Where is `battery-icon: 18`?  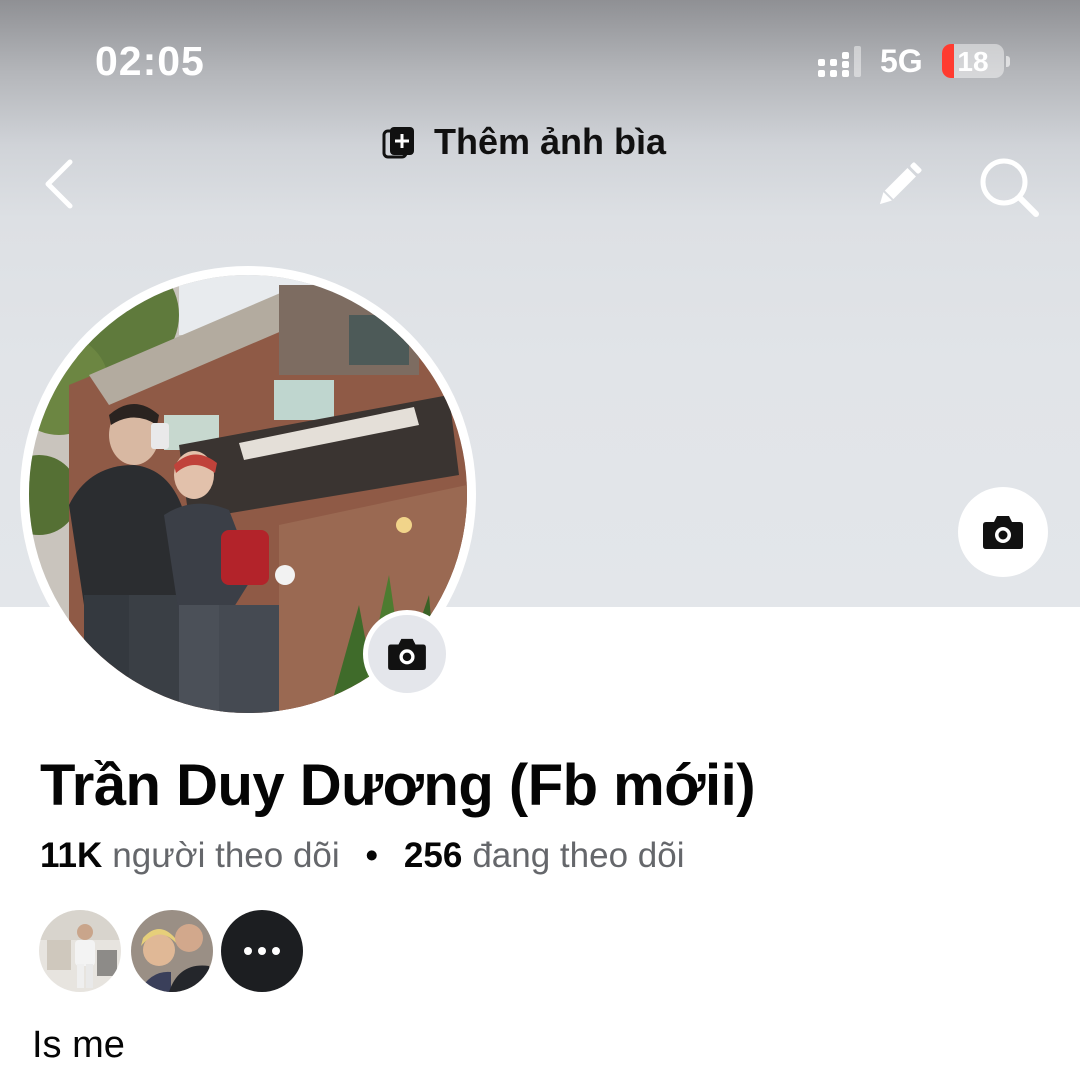 battery-icon: 18 is located at coordinates (973, 61).